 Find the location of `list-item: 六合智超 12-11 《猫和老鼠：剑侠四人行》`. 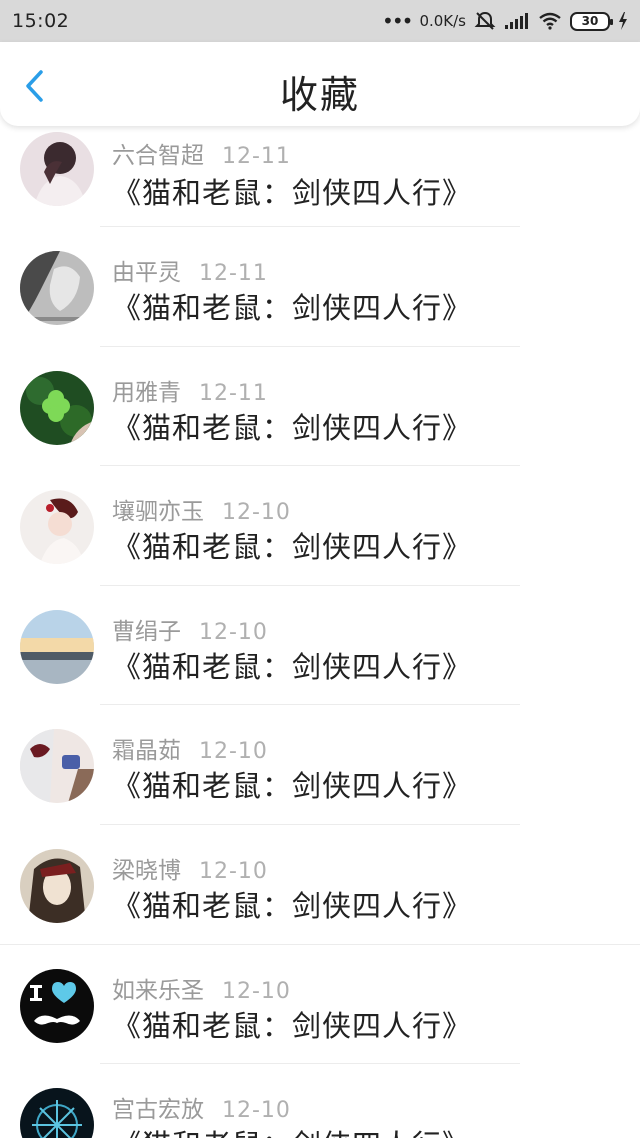

list-item: 六合智超 12-11 《猫和老鼠：剑侠四人行》 is located at coordinates (320, 176).